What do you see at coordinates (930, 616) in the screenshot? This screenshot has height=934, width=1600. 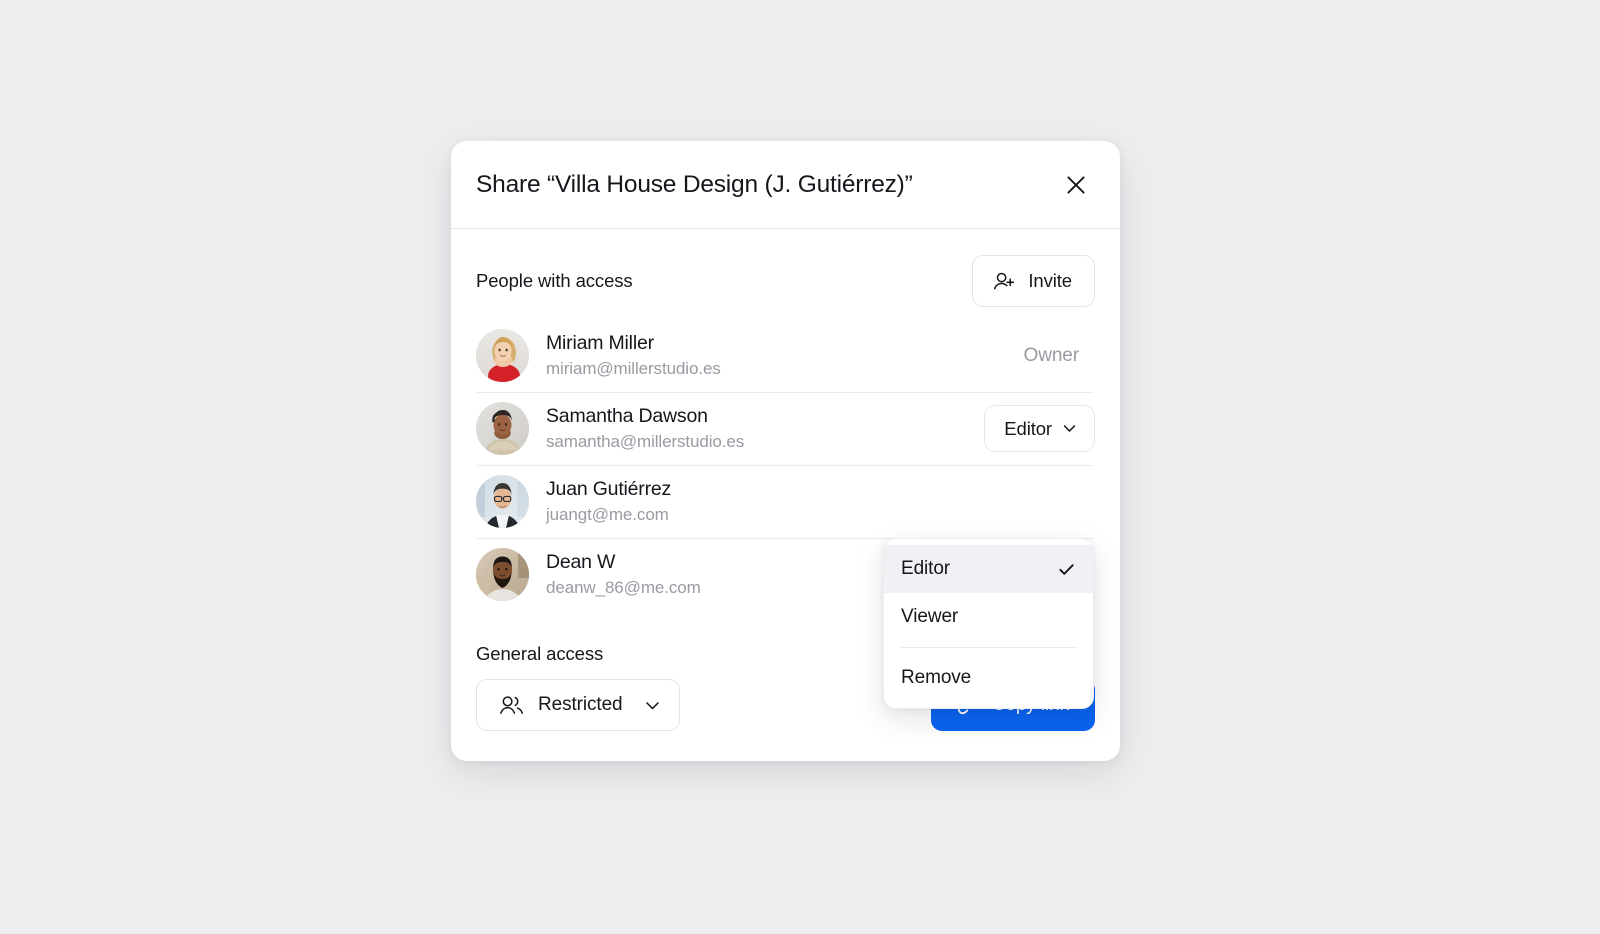 I see `menu-item-label: Viewer` at bounding box center [930, 616].